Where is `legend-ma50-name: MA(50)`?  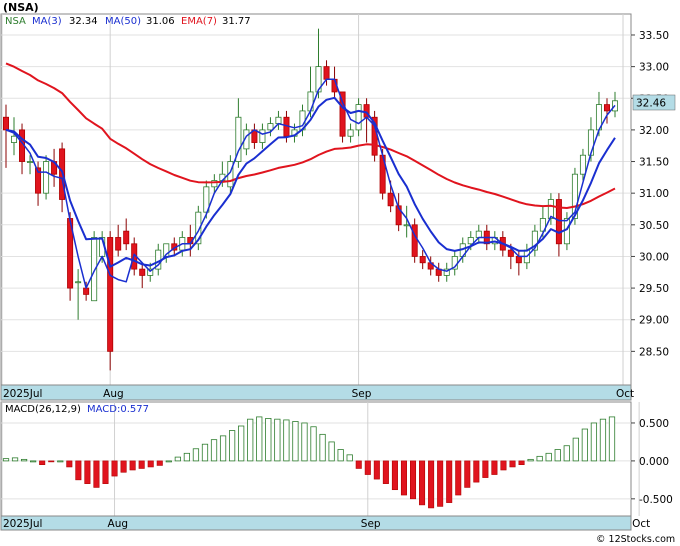 legend-ma50-name: MA(50) is located at coordinates (123, 21).